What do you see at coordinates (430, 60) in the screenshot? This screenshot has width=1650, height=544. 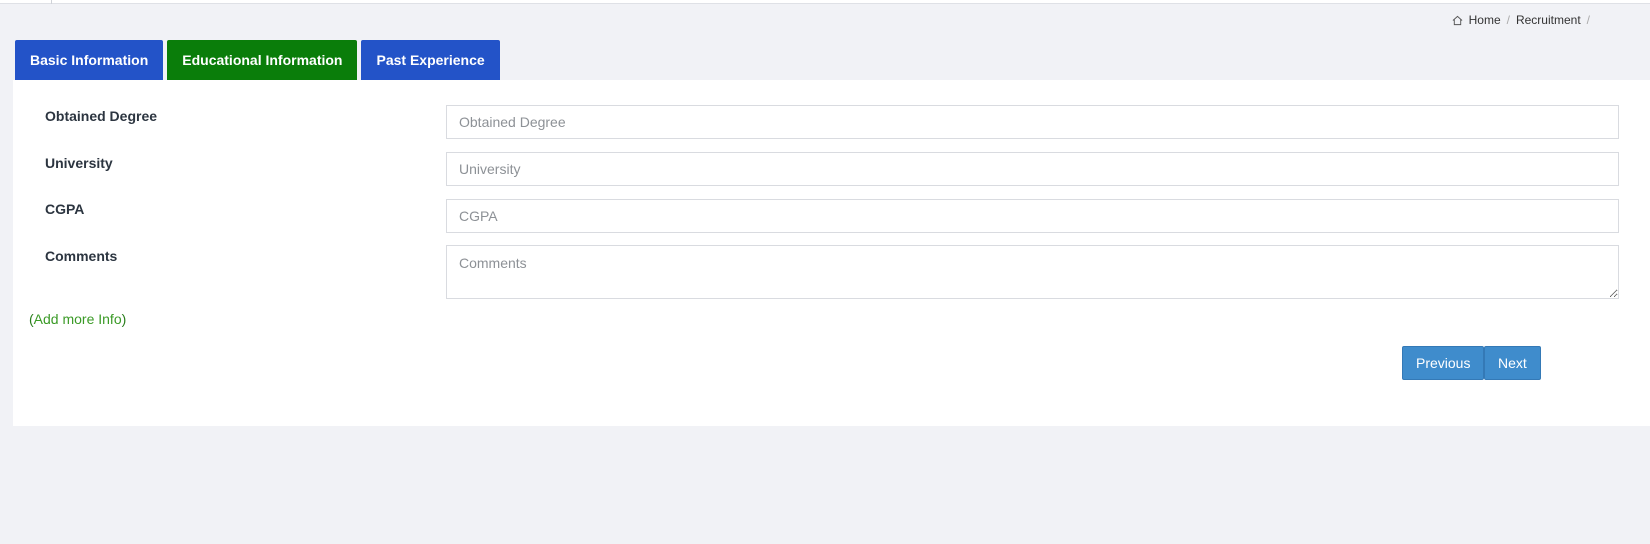 I see `tab-past-experience: Past Experience` at bounding box center [430, 60].